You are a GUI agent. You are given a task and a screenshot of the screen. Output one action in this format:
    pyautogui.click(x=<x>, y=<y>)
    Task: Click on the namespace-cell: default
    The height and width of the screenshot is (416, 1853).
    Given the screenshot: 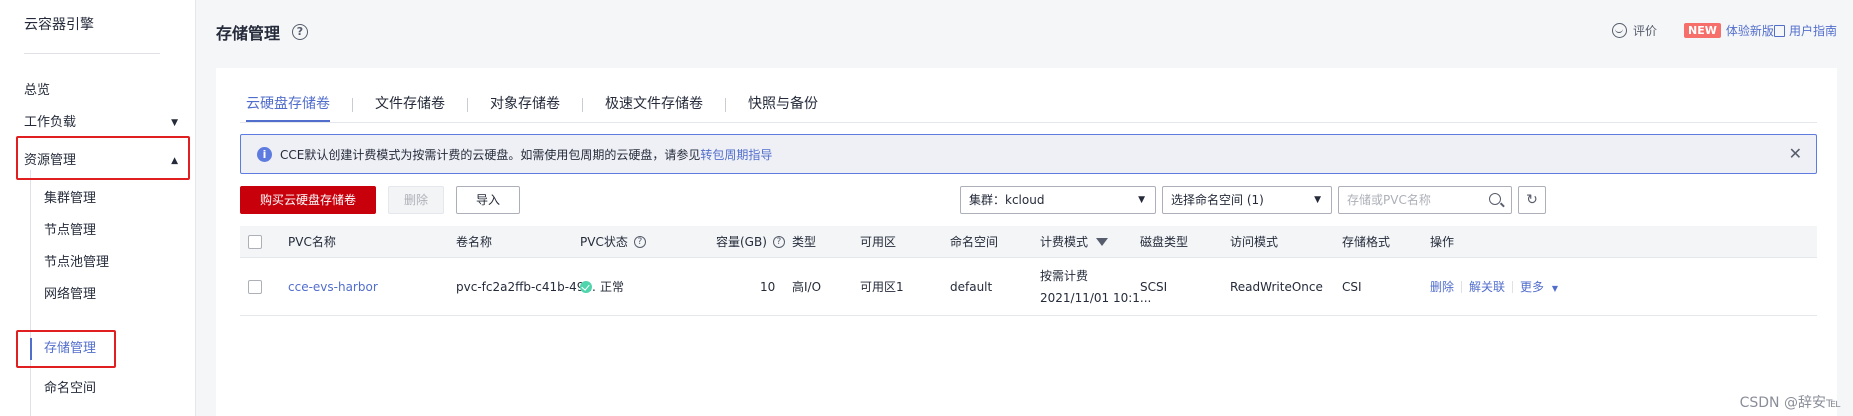 What is the action you would take?
    pyautogui.click(x=971, y=286)
    